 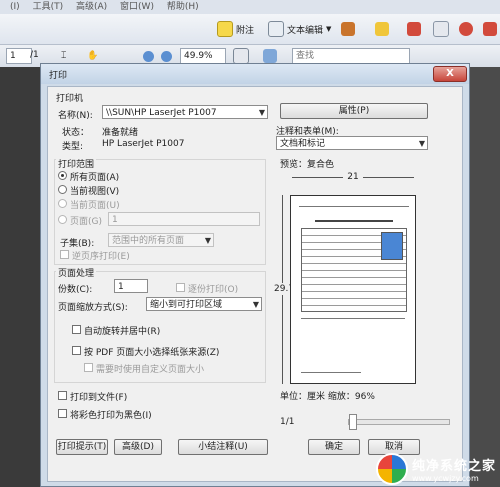 I want to click on menu-item-tools: 工具(T), so click(x=48, y=7).